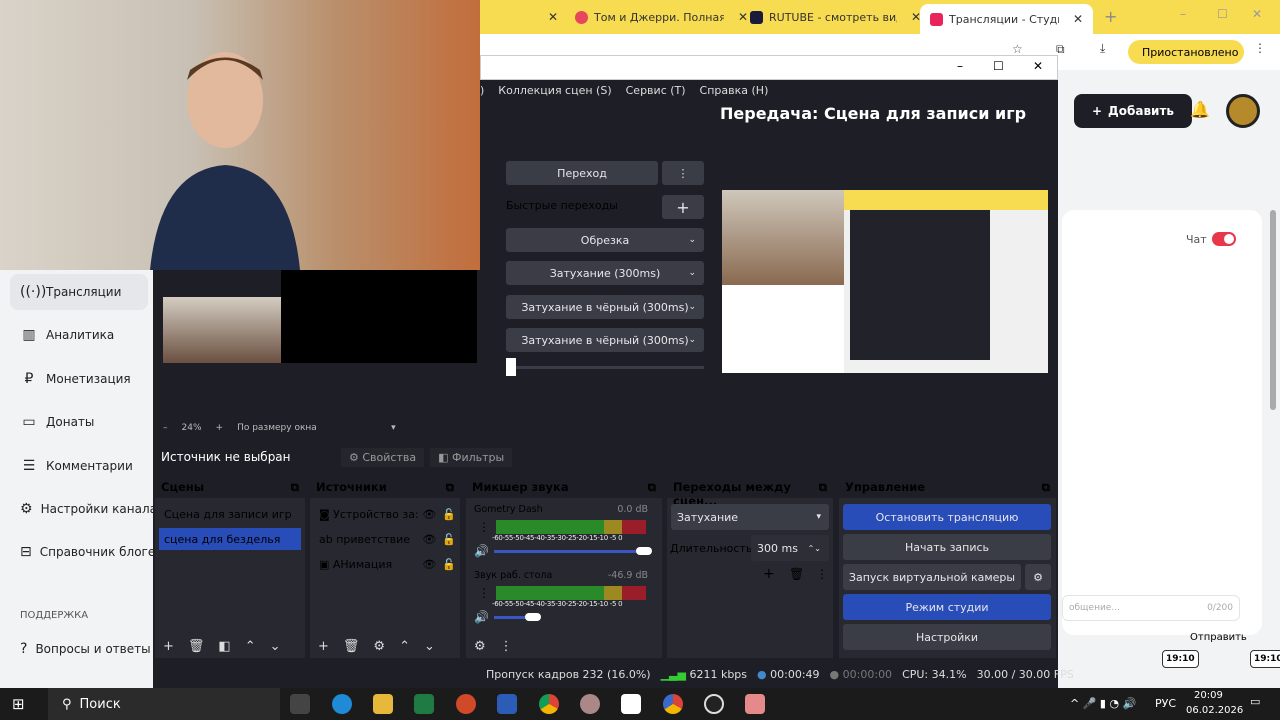 The image size is (1280, 720). I want to click on start-recording-button: Начать запись, so click(947, 547).